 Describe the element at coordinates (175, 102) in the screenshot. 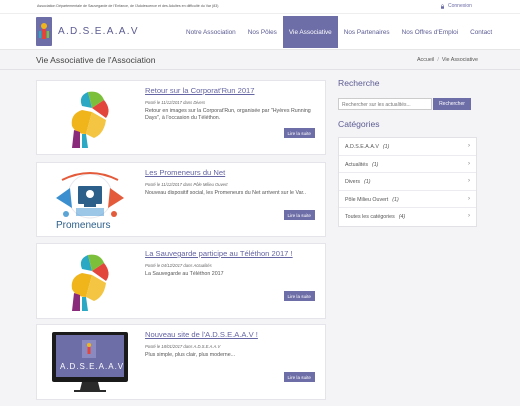

I see `article-meta: Posté le 11/12/2017 dans Divers` at that location.